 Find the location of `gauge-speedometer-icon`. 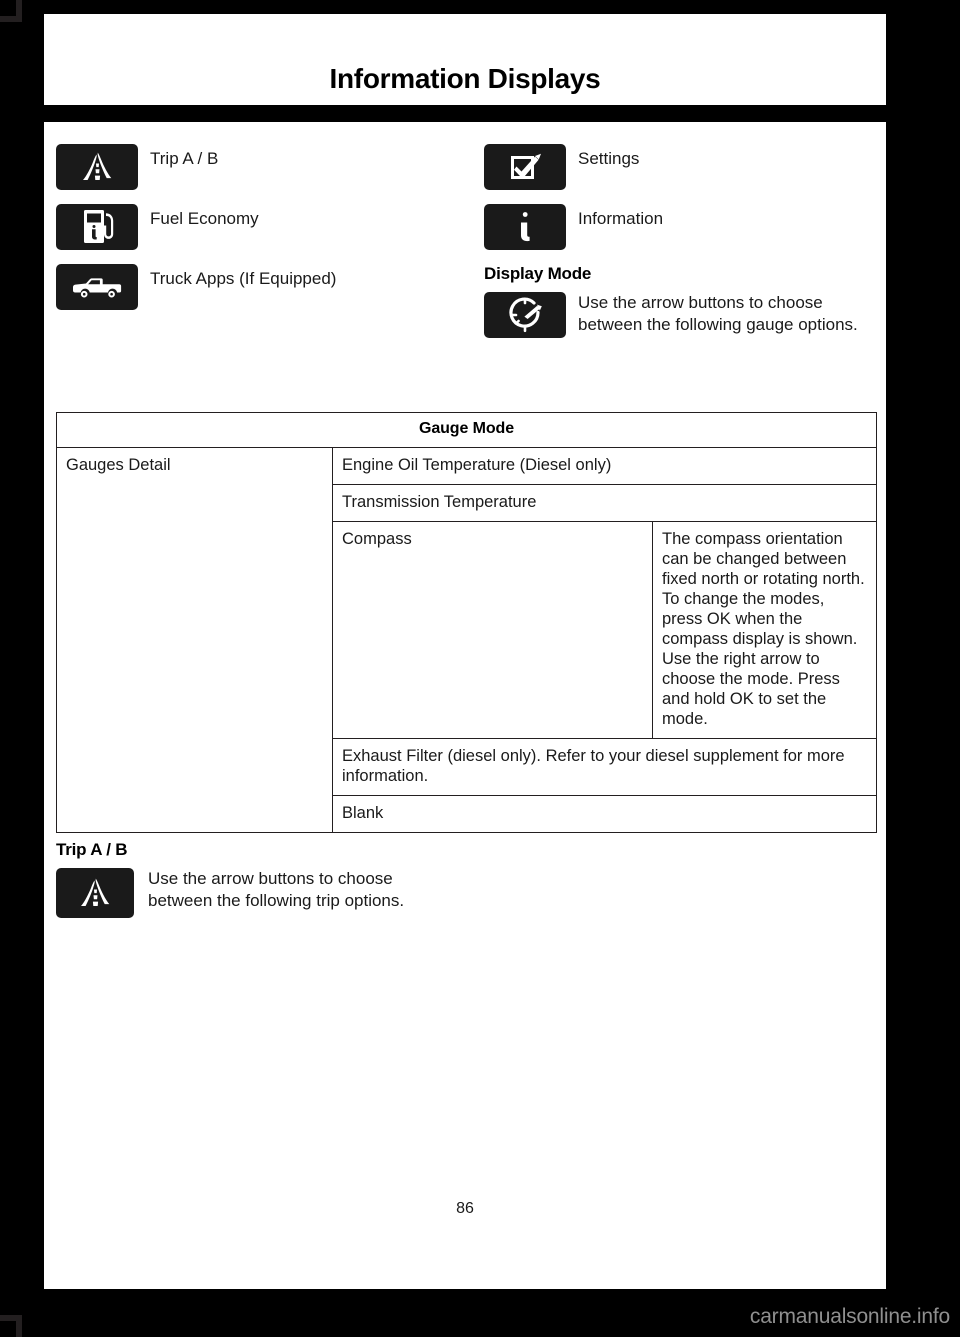

gauge-speedometer-icon is located at coordinates (525, 315).